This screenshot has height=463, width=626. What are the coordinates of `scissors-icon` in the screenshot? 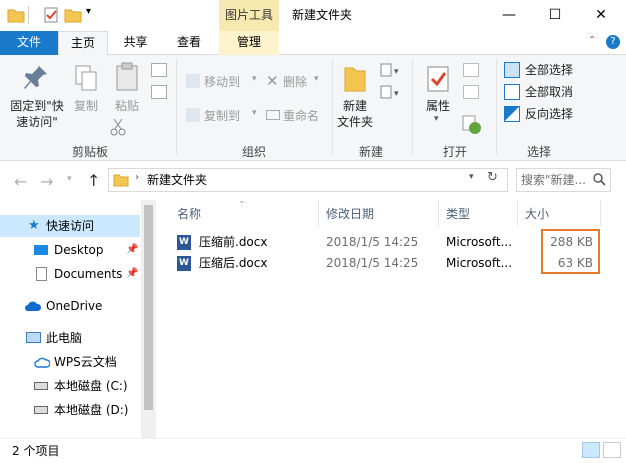 It's located at (118, 127).